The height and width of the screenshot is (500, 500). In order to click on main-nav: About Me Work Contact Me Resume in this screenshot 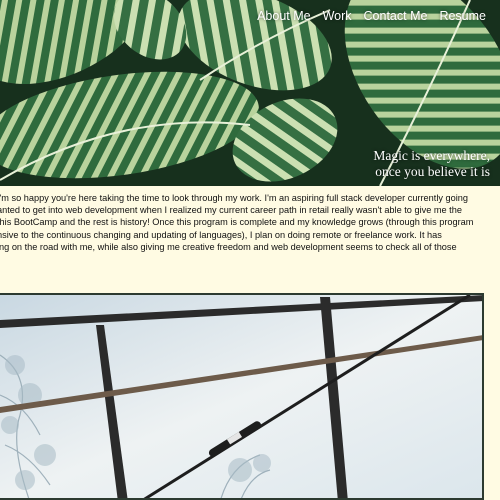, I will do `click(371, 16)`.